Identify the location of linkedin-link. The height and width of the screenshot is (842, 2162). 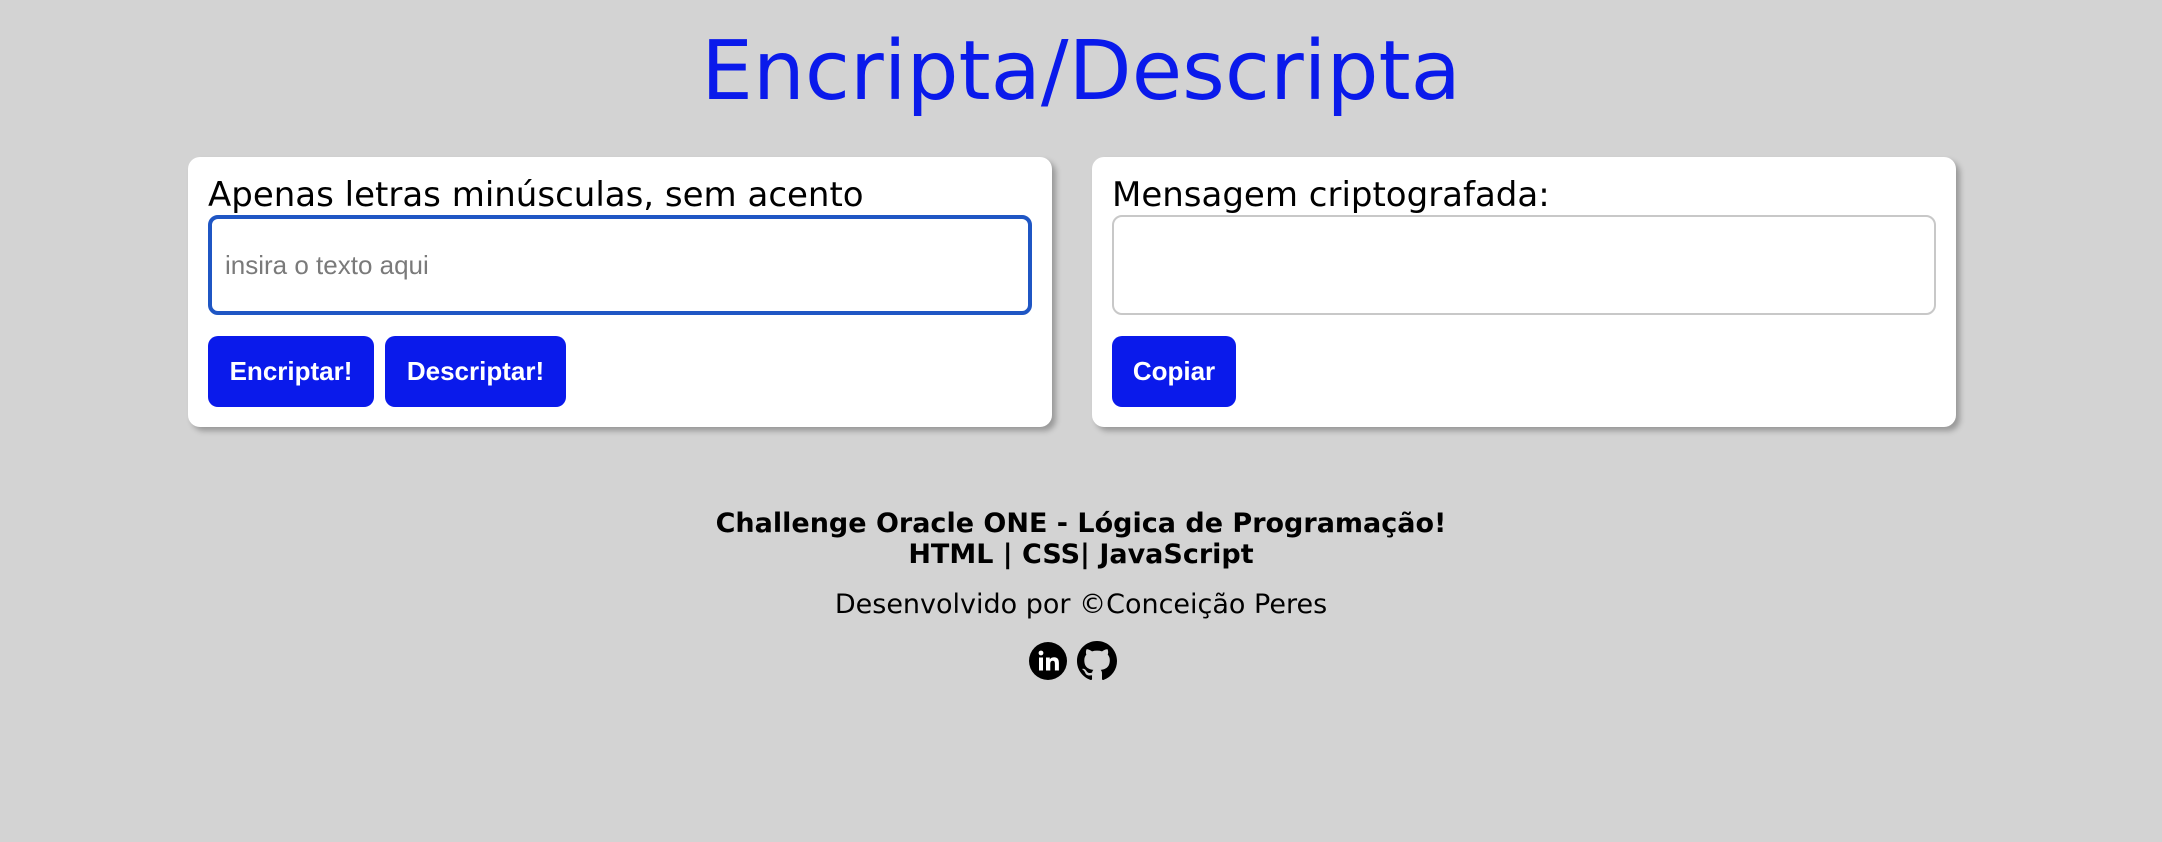
(1048, 661).